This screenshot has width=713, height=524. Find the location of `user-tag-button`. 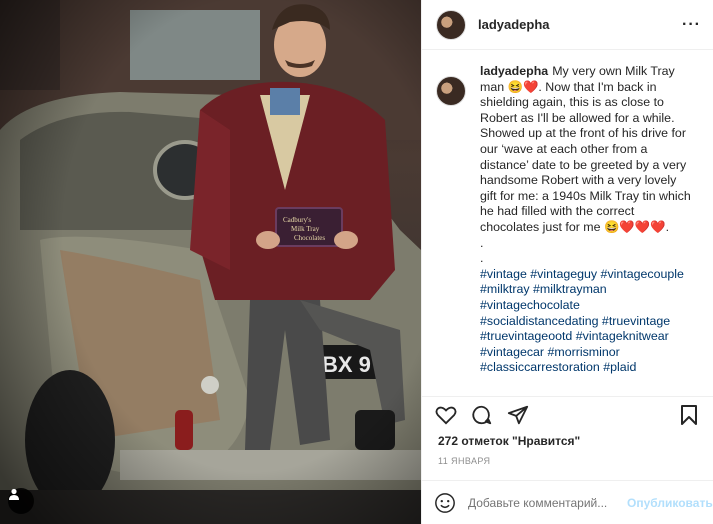

user-tag-button is located at coordinates (21, 501).